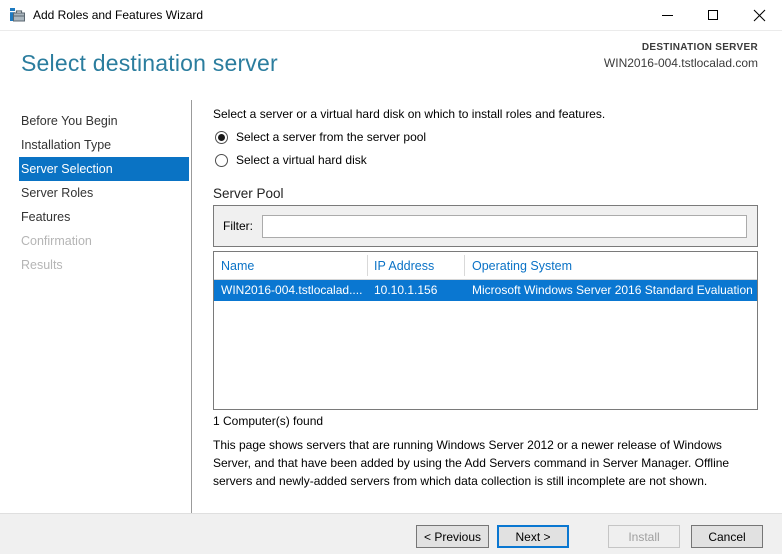  Describe the element at coordinates (248, 193) in the screenshot. I see `server-pool-section-label: Server Pool` at that location.